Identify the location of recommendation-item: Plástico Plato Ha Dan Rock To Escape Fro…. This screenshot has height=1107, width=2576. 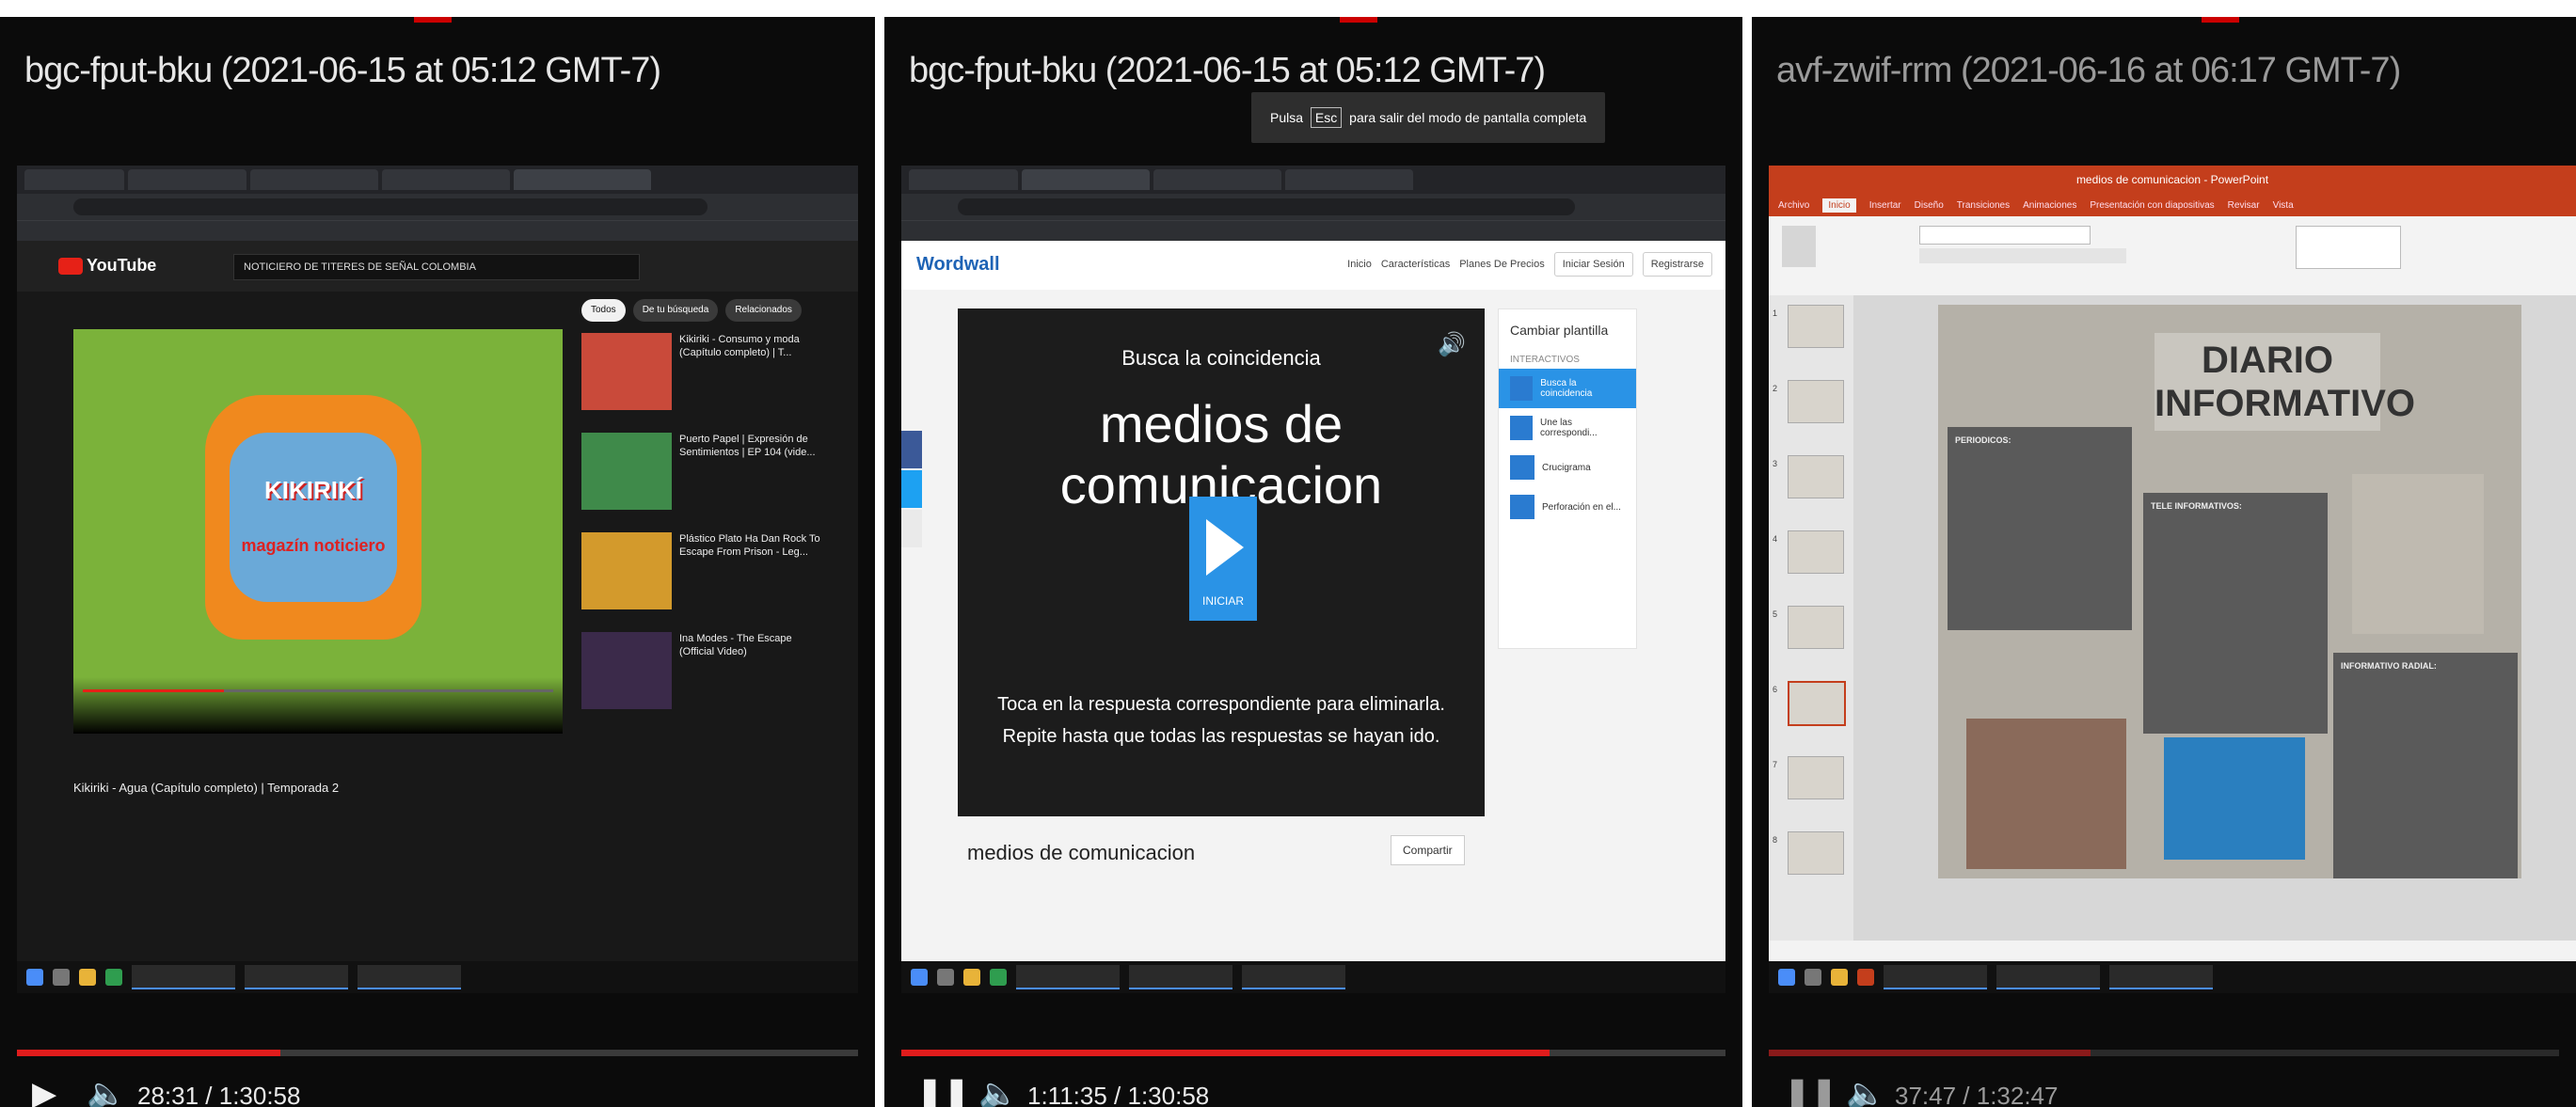
(703, 579).